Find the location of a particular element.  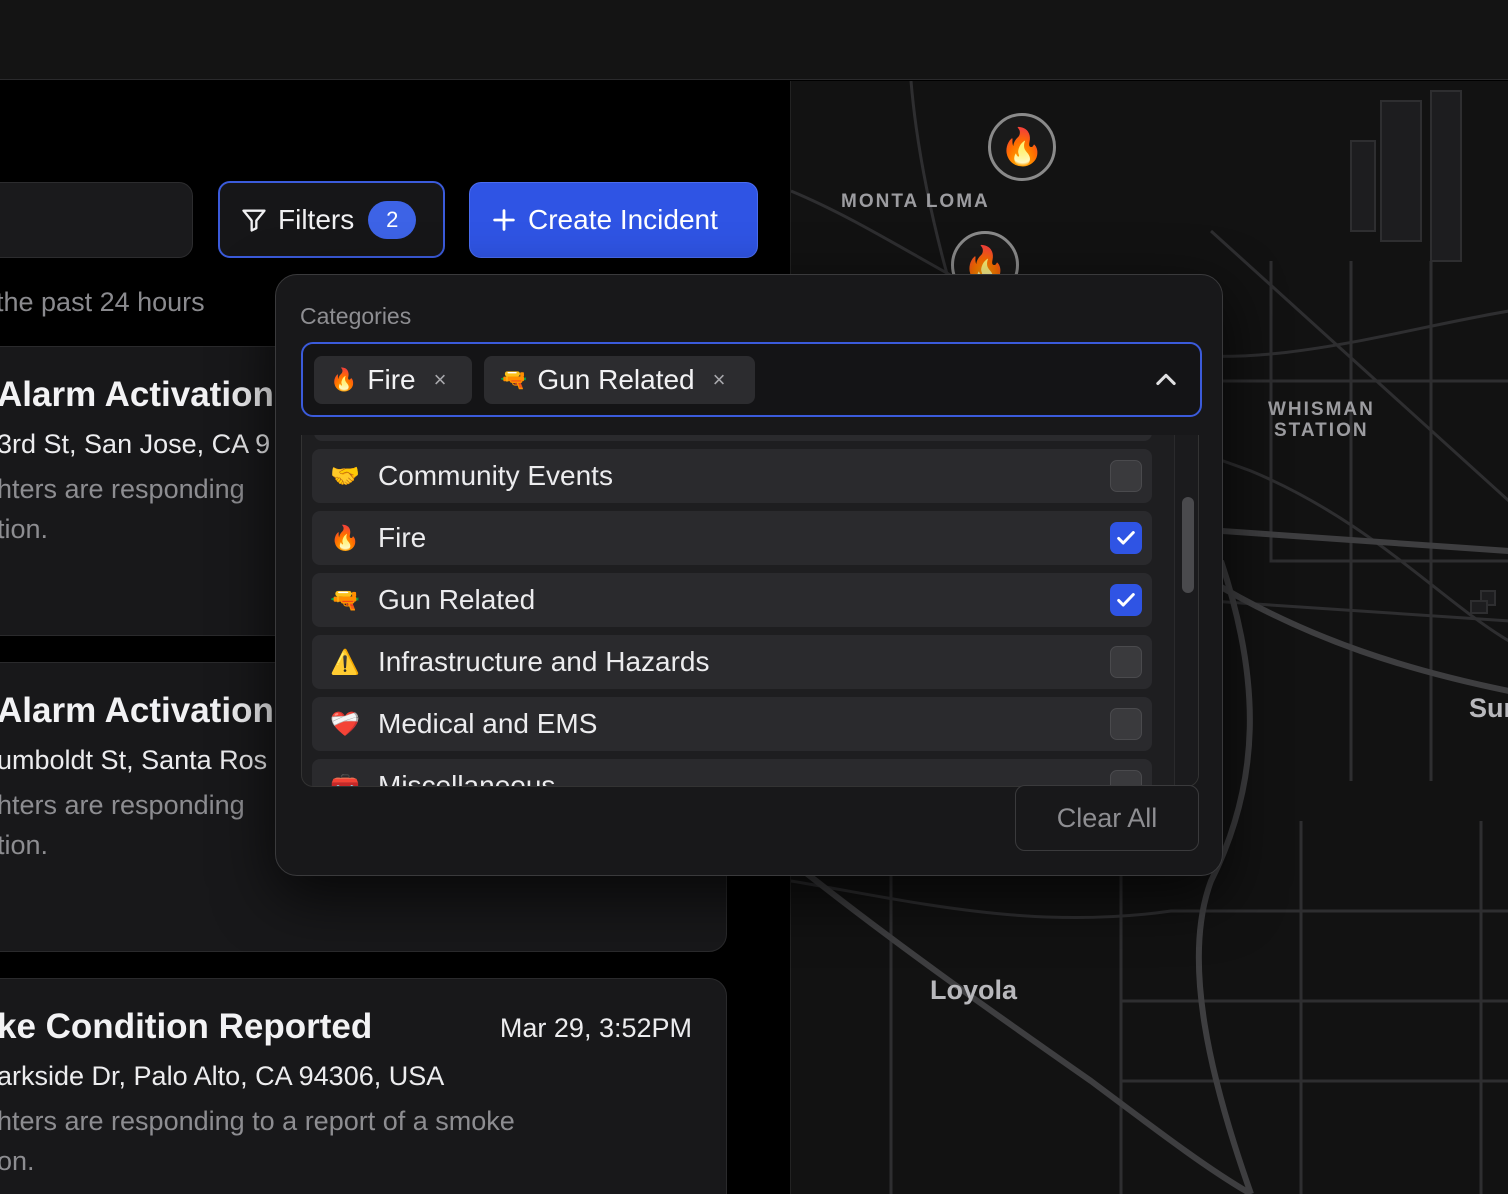

time-range-text: the past 24 hours is located at coordinates (102, 302).